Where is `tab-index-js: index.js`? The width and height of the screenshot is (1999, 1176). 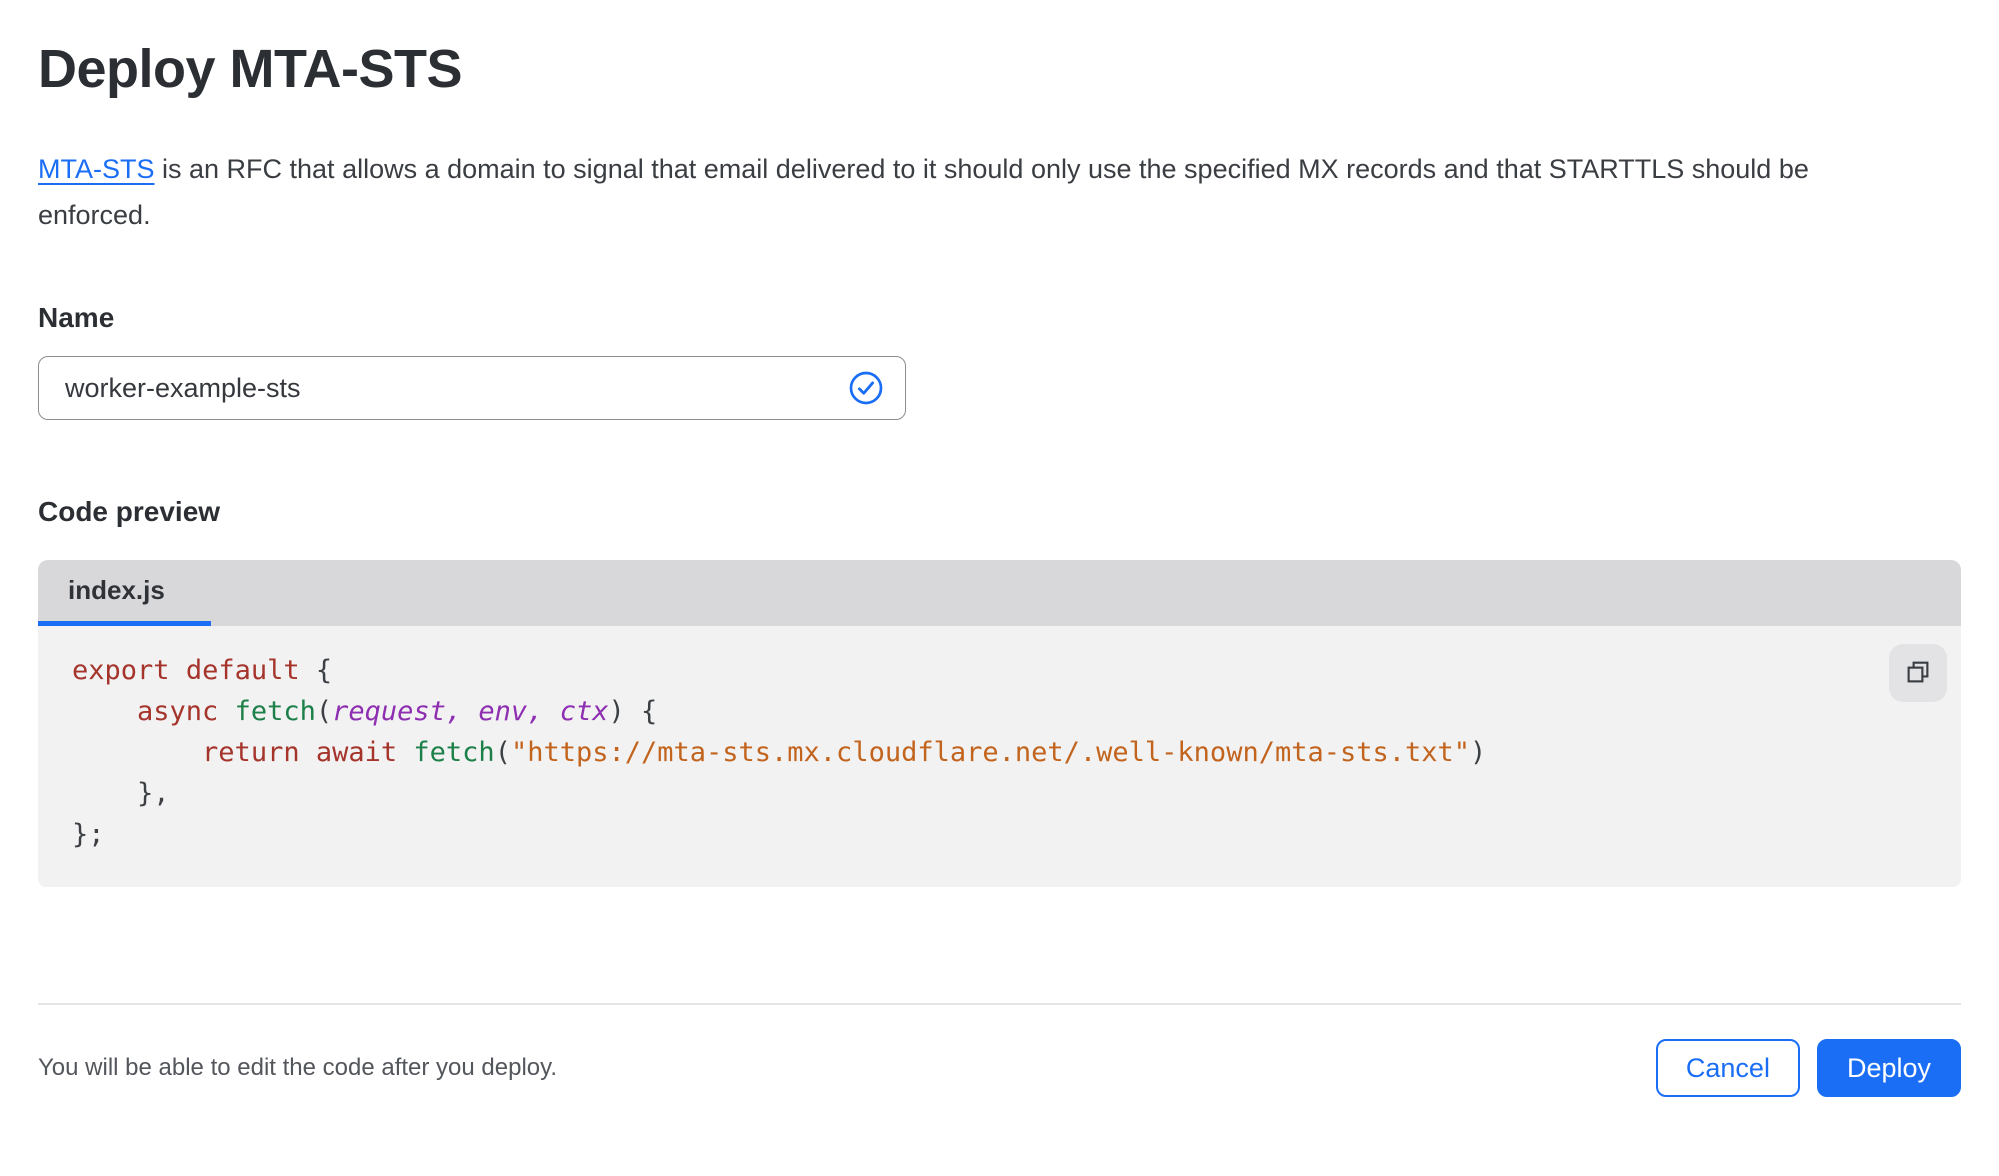
tab-index-js: index.js is located at coordinates (124, 593).